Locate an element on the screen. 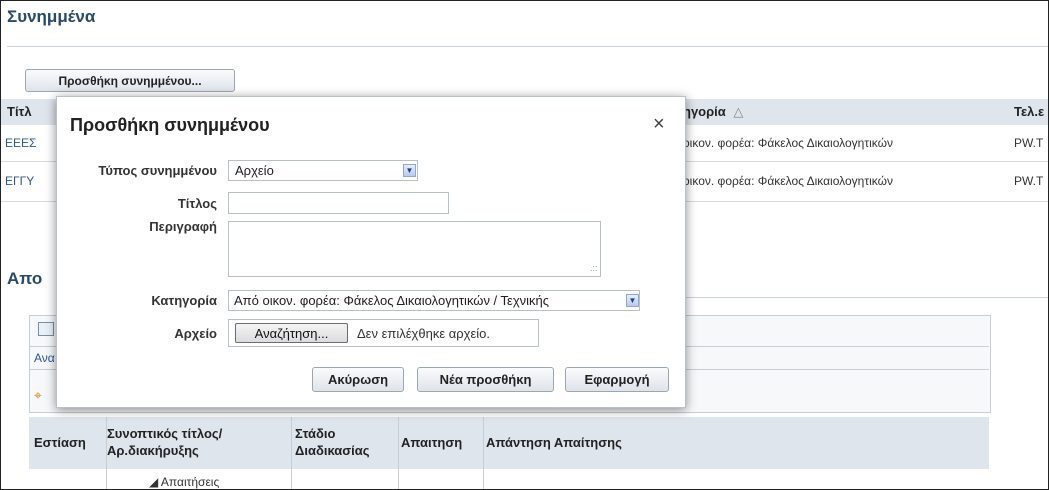  col-stage-header: Στάδιο Διαδικασίας is located at coordinates (340, 442).